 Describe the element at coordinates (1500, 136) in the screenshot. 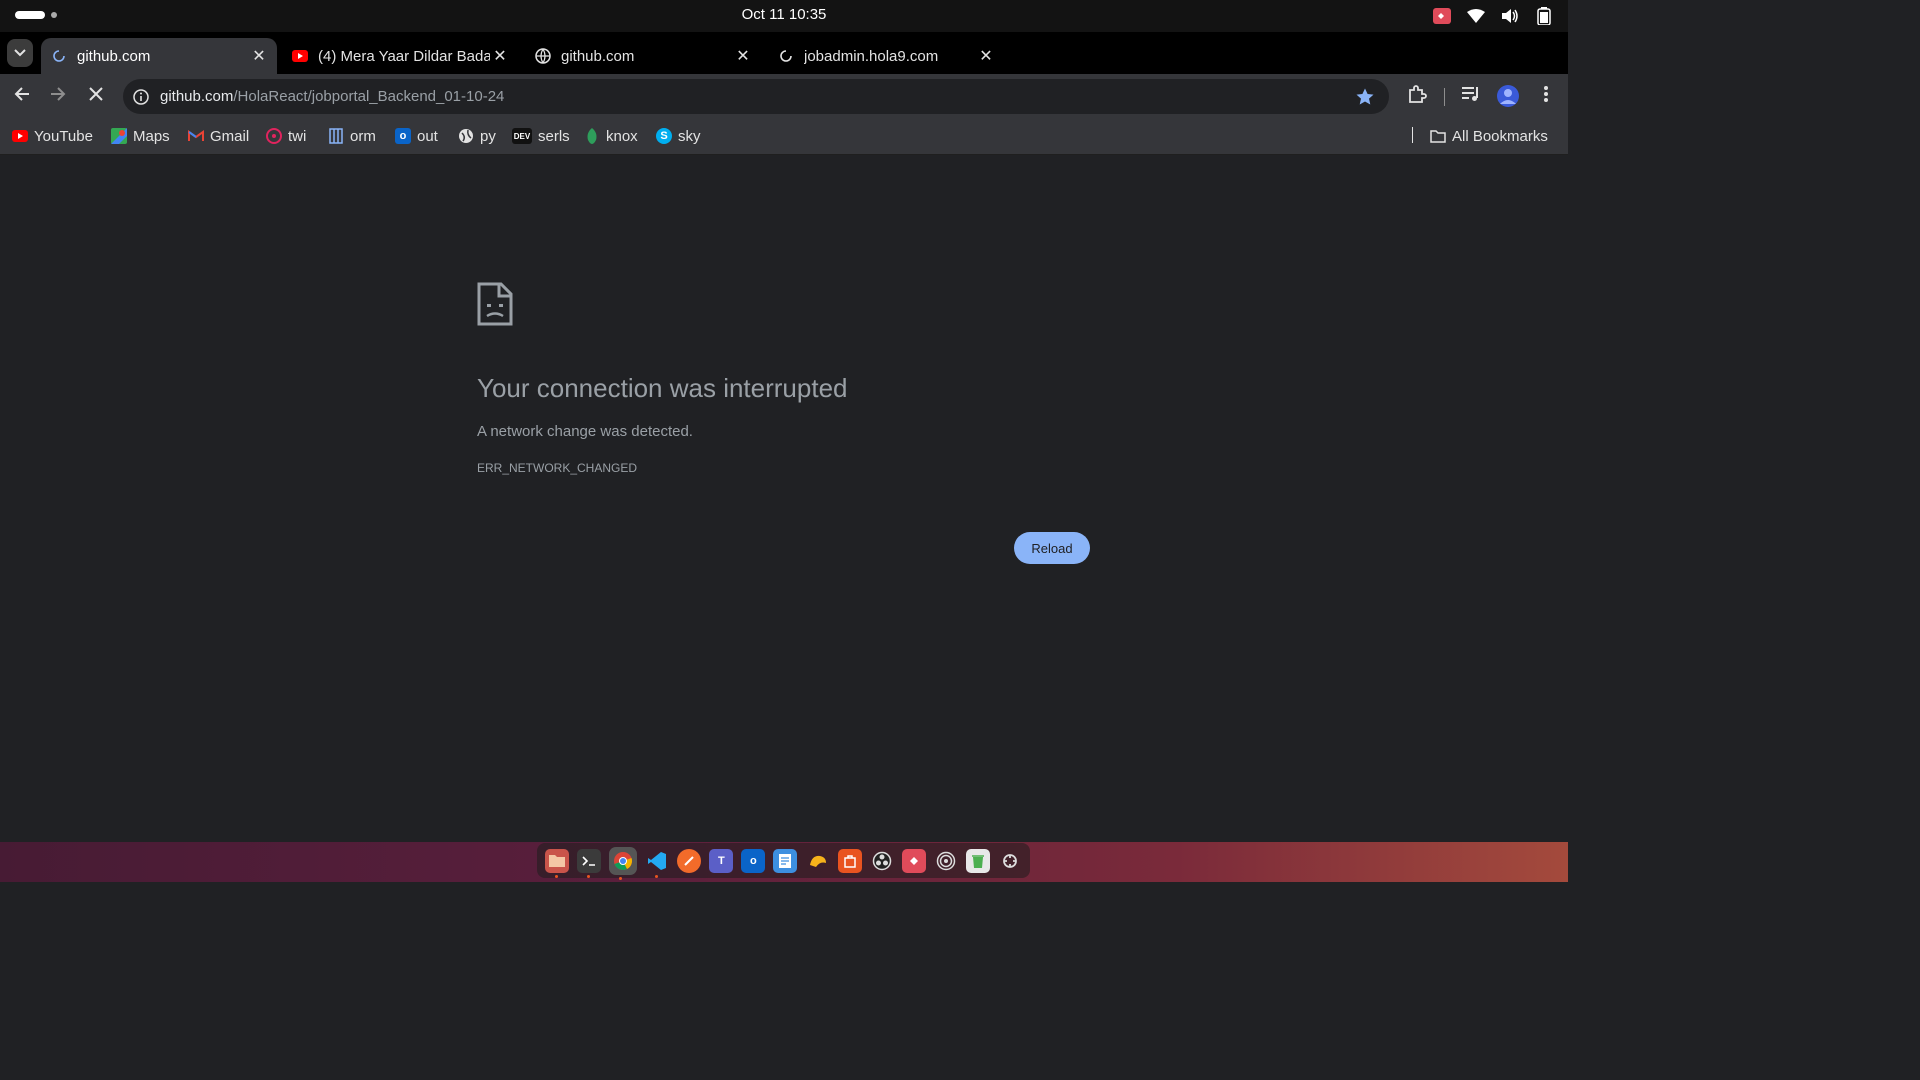

I see `all-bookmarks-label: All Bookmarks` at that location.